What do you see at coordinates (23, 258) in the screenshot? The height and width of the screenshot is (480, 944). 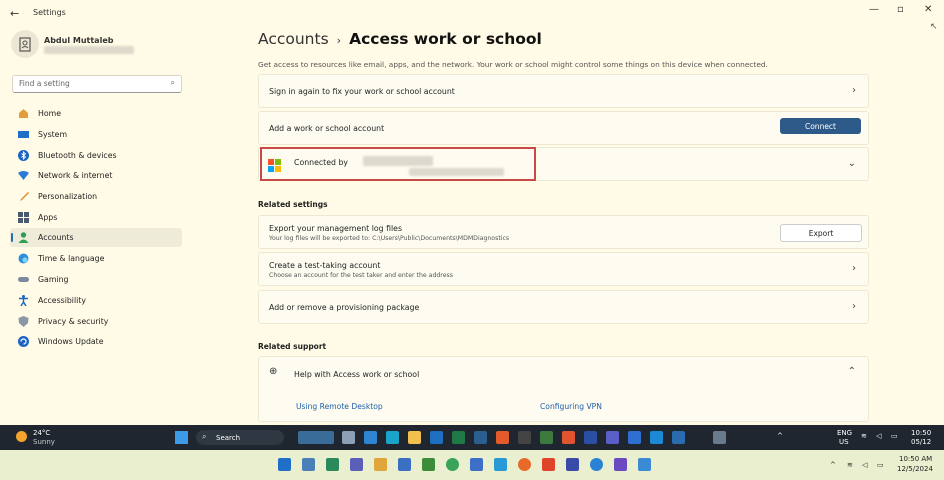 I see `globe-clock-icon` at bounding box center [23, 258].